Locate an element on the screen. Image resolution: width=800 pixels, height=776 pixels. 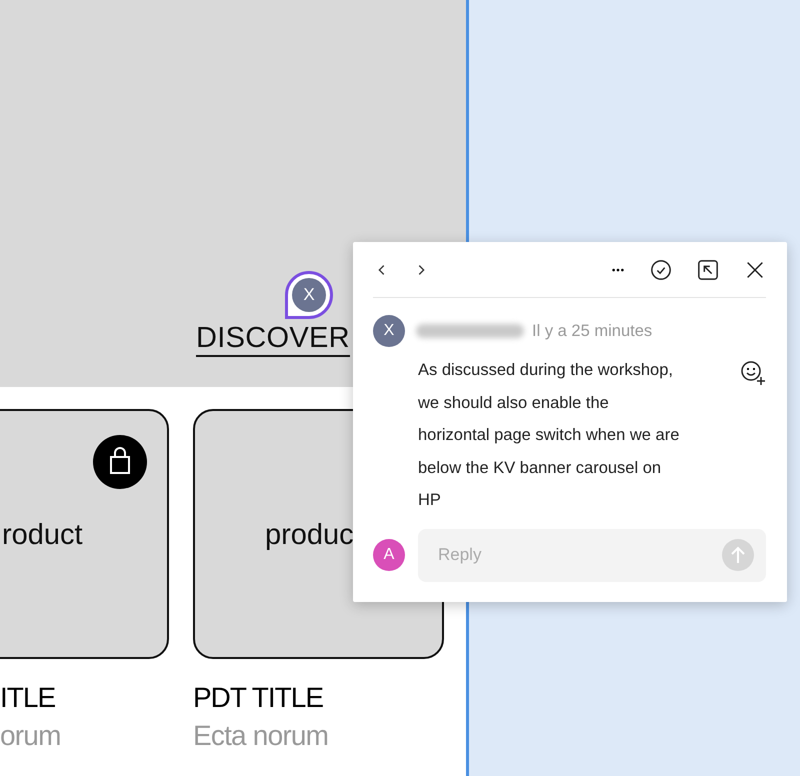
product-image-label: produc is located at coordinates (309, 535).